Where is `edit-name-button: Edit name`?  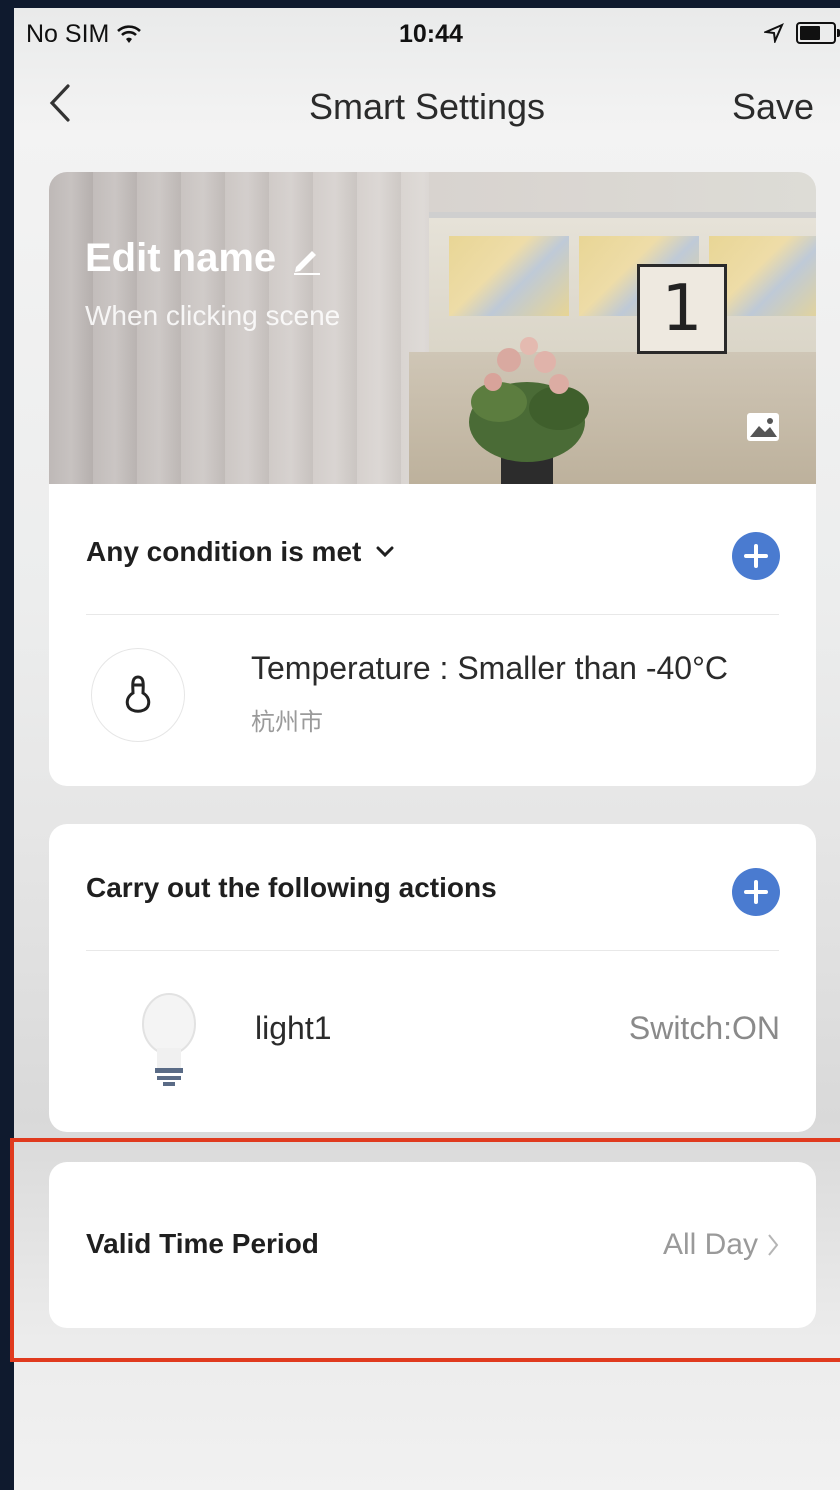
edit-name-button: Edit name is located at coordinates (203, 258).